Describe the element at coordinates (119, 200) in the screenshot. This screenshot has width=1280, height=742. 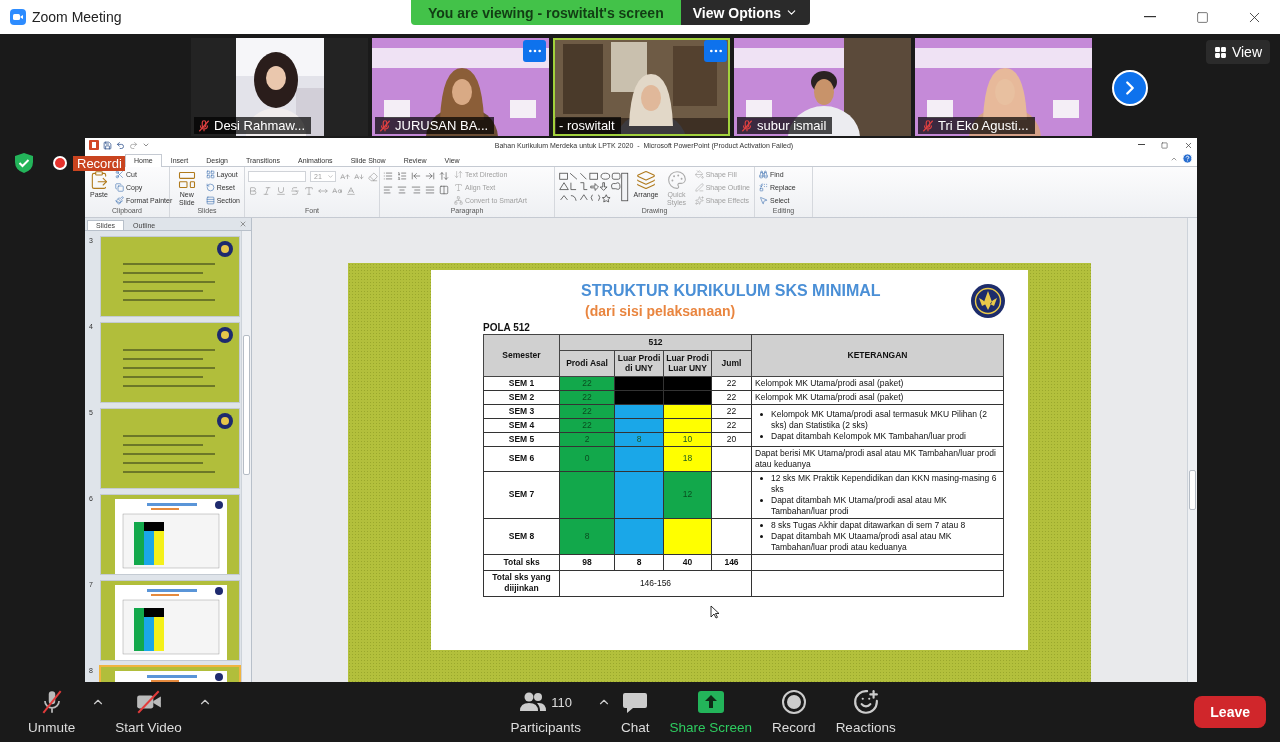
I see `paintbrush-icon` at that location.